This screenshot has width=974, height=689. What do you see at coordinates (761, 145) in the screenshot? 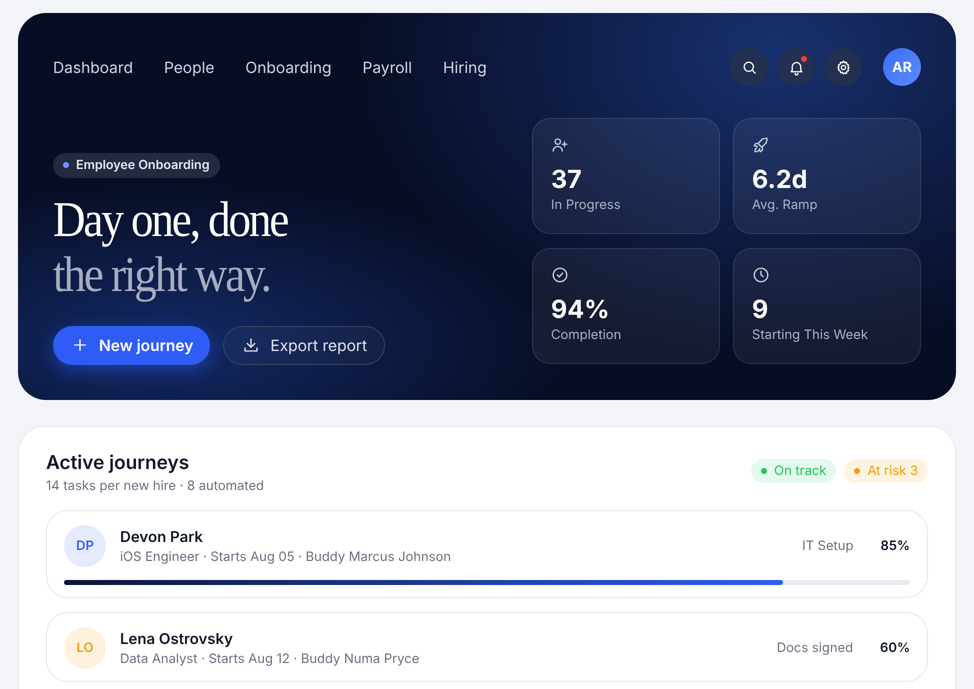
I see `rocket-icon` at bounding box center [761, 145].